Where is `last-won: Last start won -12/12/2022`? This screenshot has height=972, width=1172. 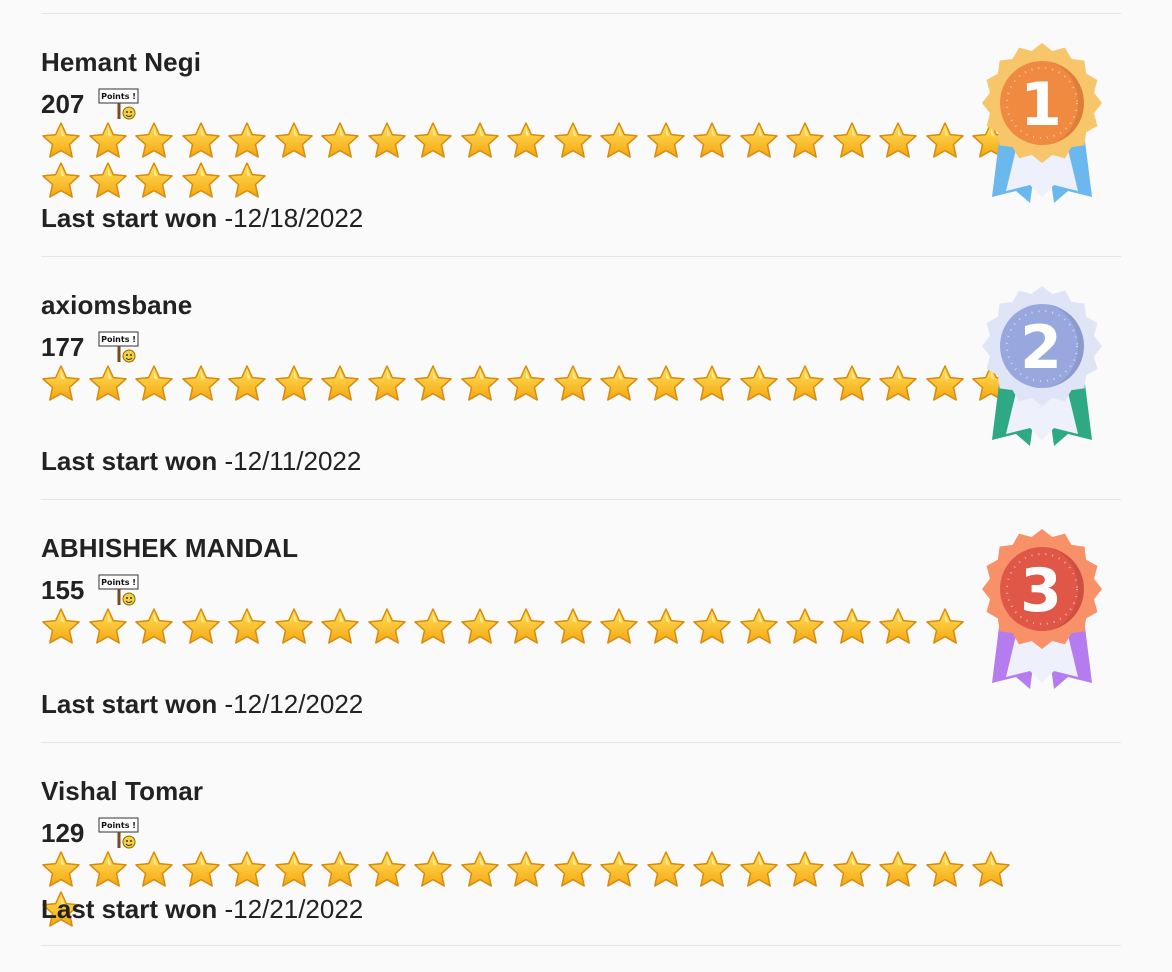 last-won: Last start won -12/12/2022 is located at coordinates (202, 704).